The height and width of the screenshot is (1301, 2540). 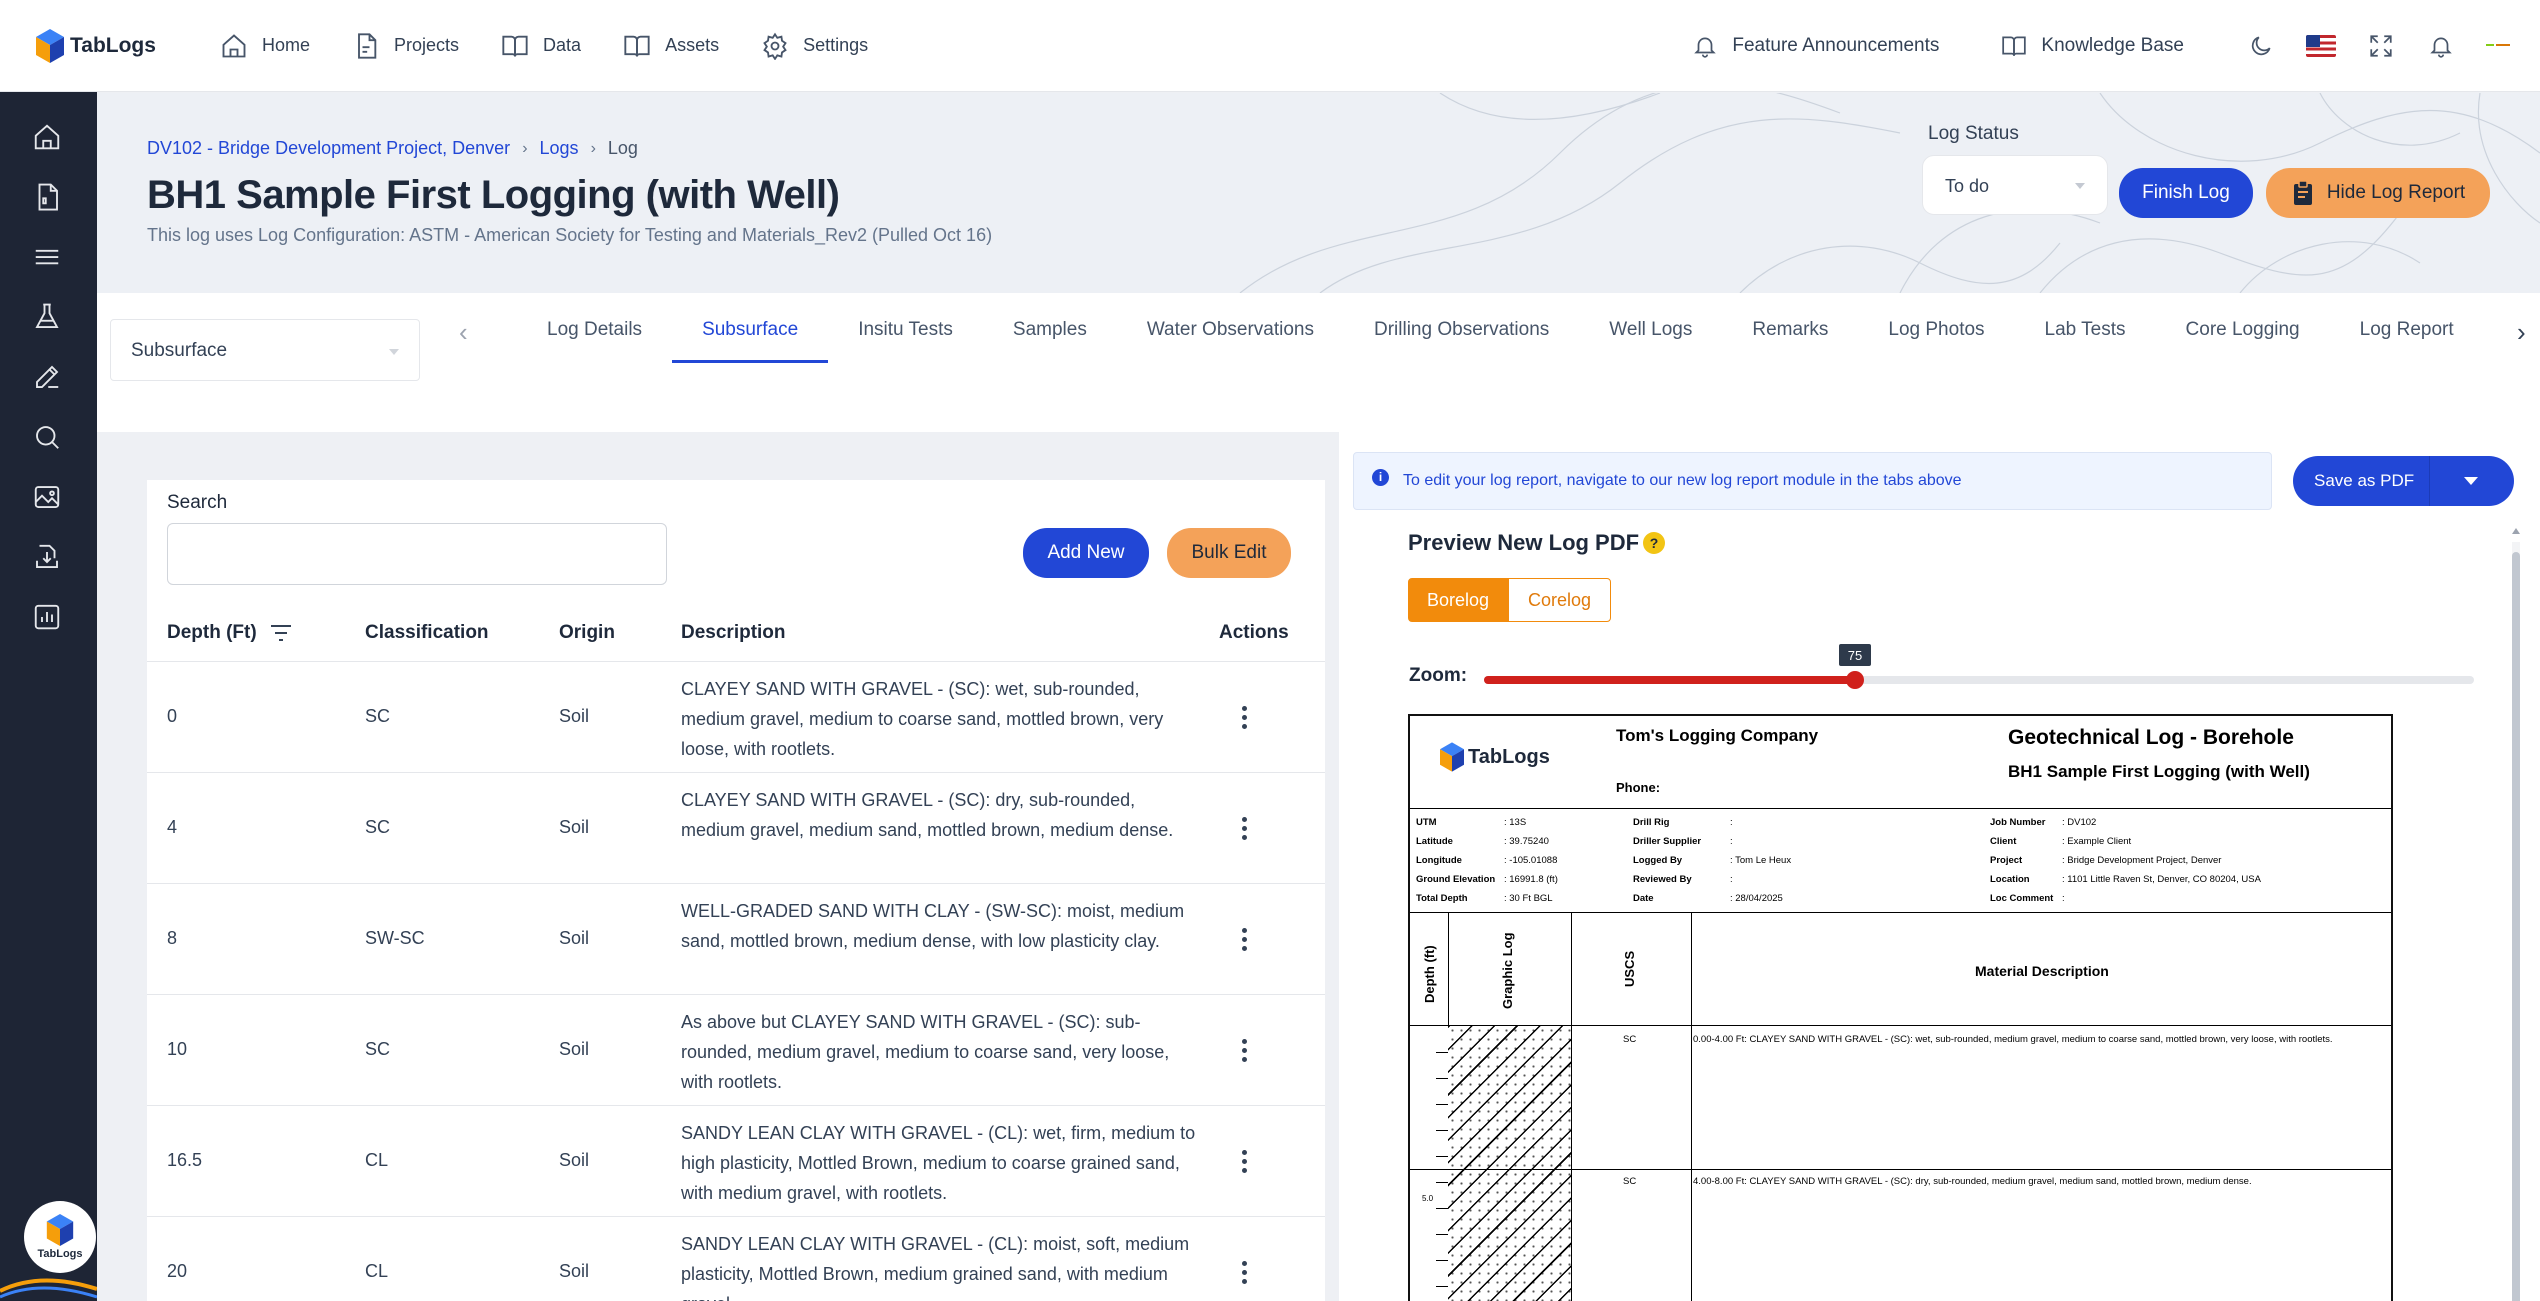 I want to click on zoom-slider: 75, so click(x=1979, y=666).